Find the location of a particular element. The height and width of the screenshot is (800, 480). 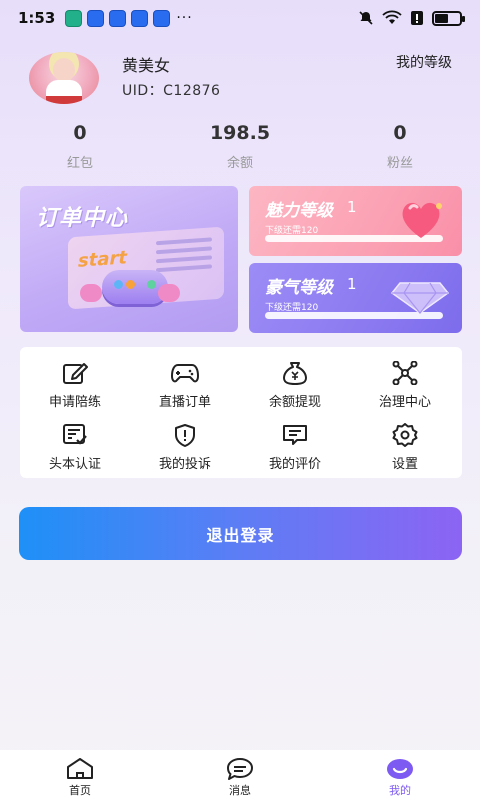

profile-icon is located at coordinates (400, 769).